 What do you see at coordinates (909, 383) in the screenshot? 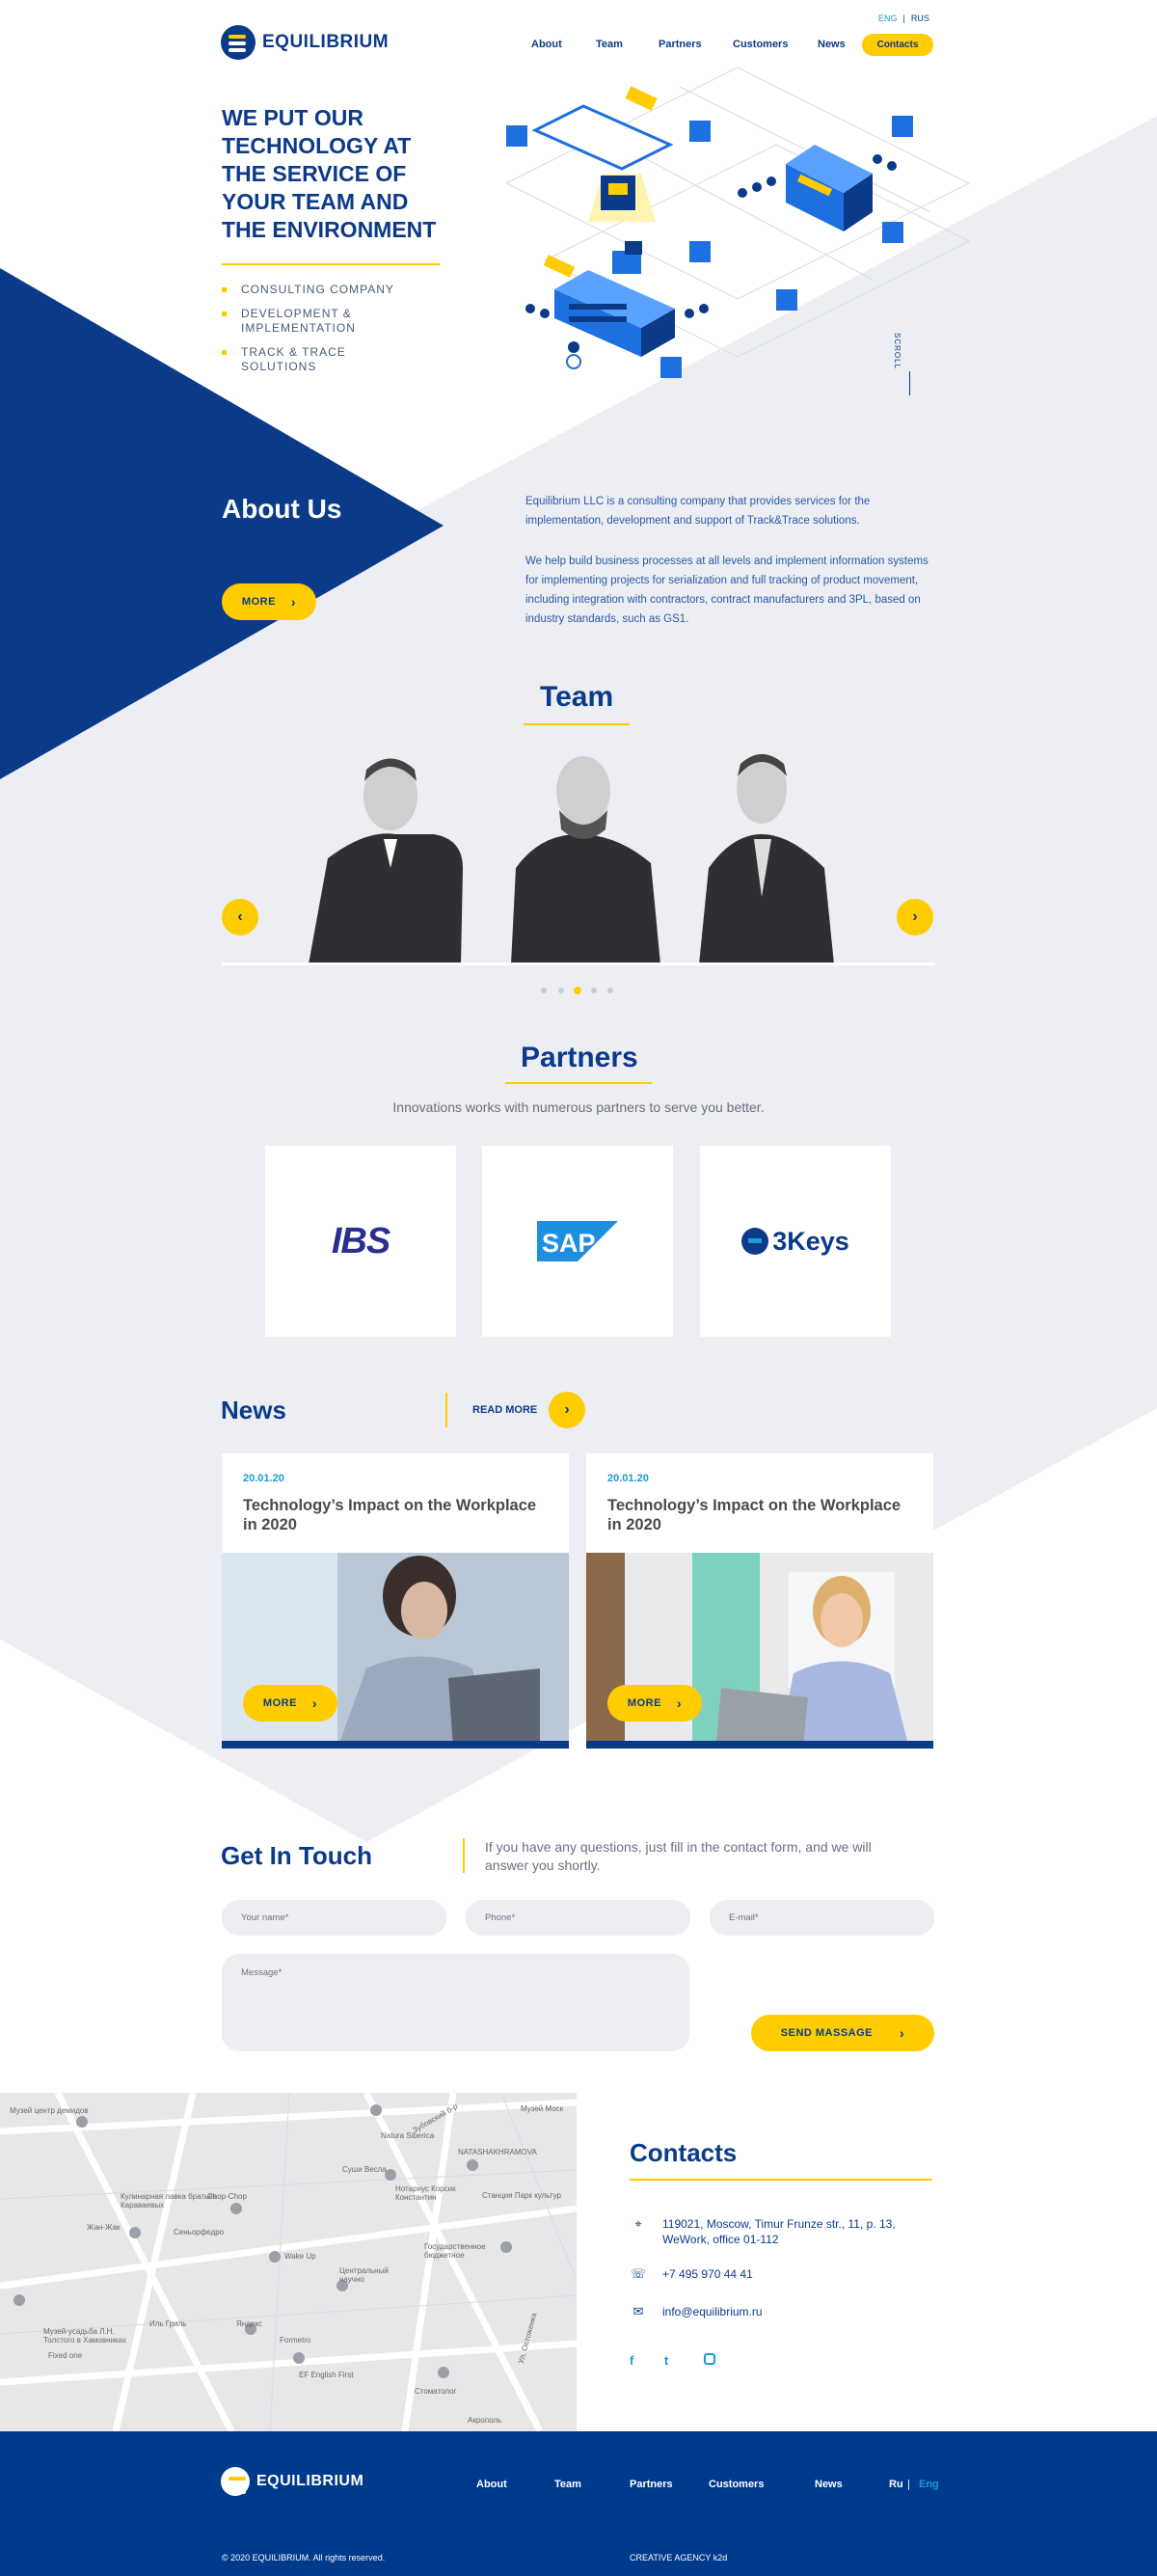
I see `scroll-arrow-icon` at bounding box center [909, 383].